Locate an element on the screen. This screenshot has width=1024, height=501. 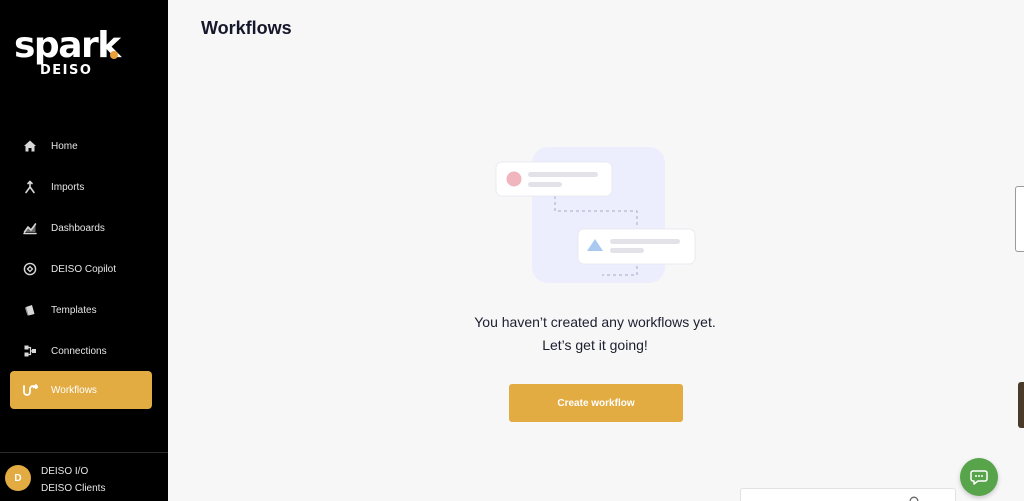
sidebar-item-templates: Templates is located at coordinates (81, 310).